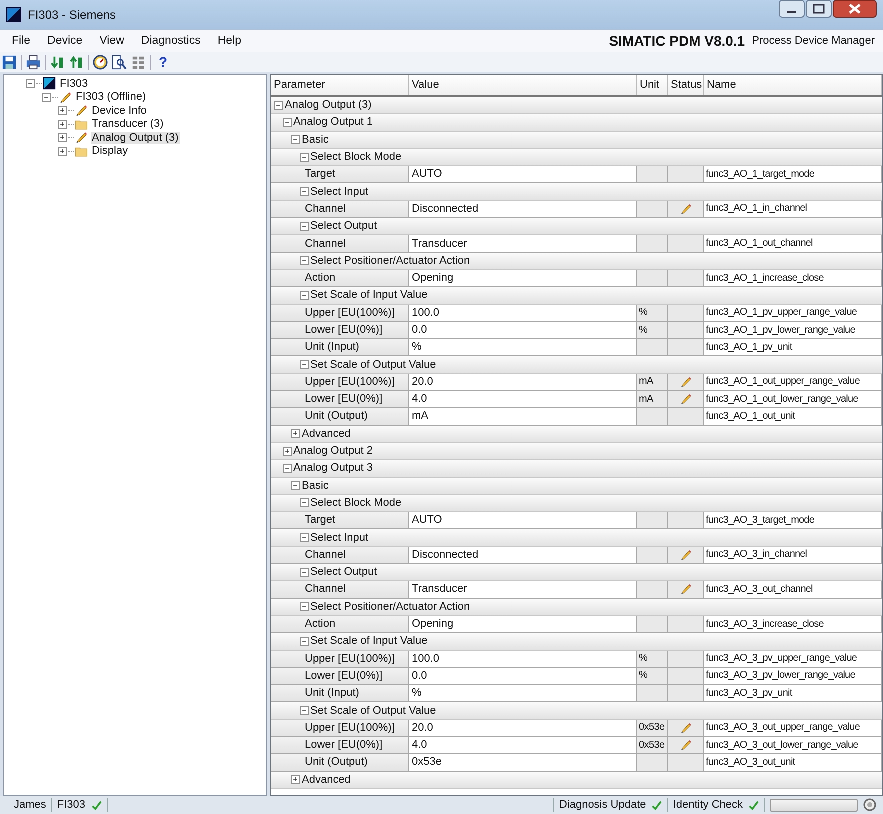 Image resolution: width=883 pixels, height=814 pixels. Describe the element at coordinates (163, 62) in the screenshot. I see `help-button: ?` at that location.